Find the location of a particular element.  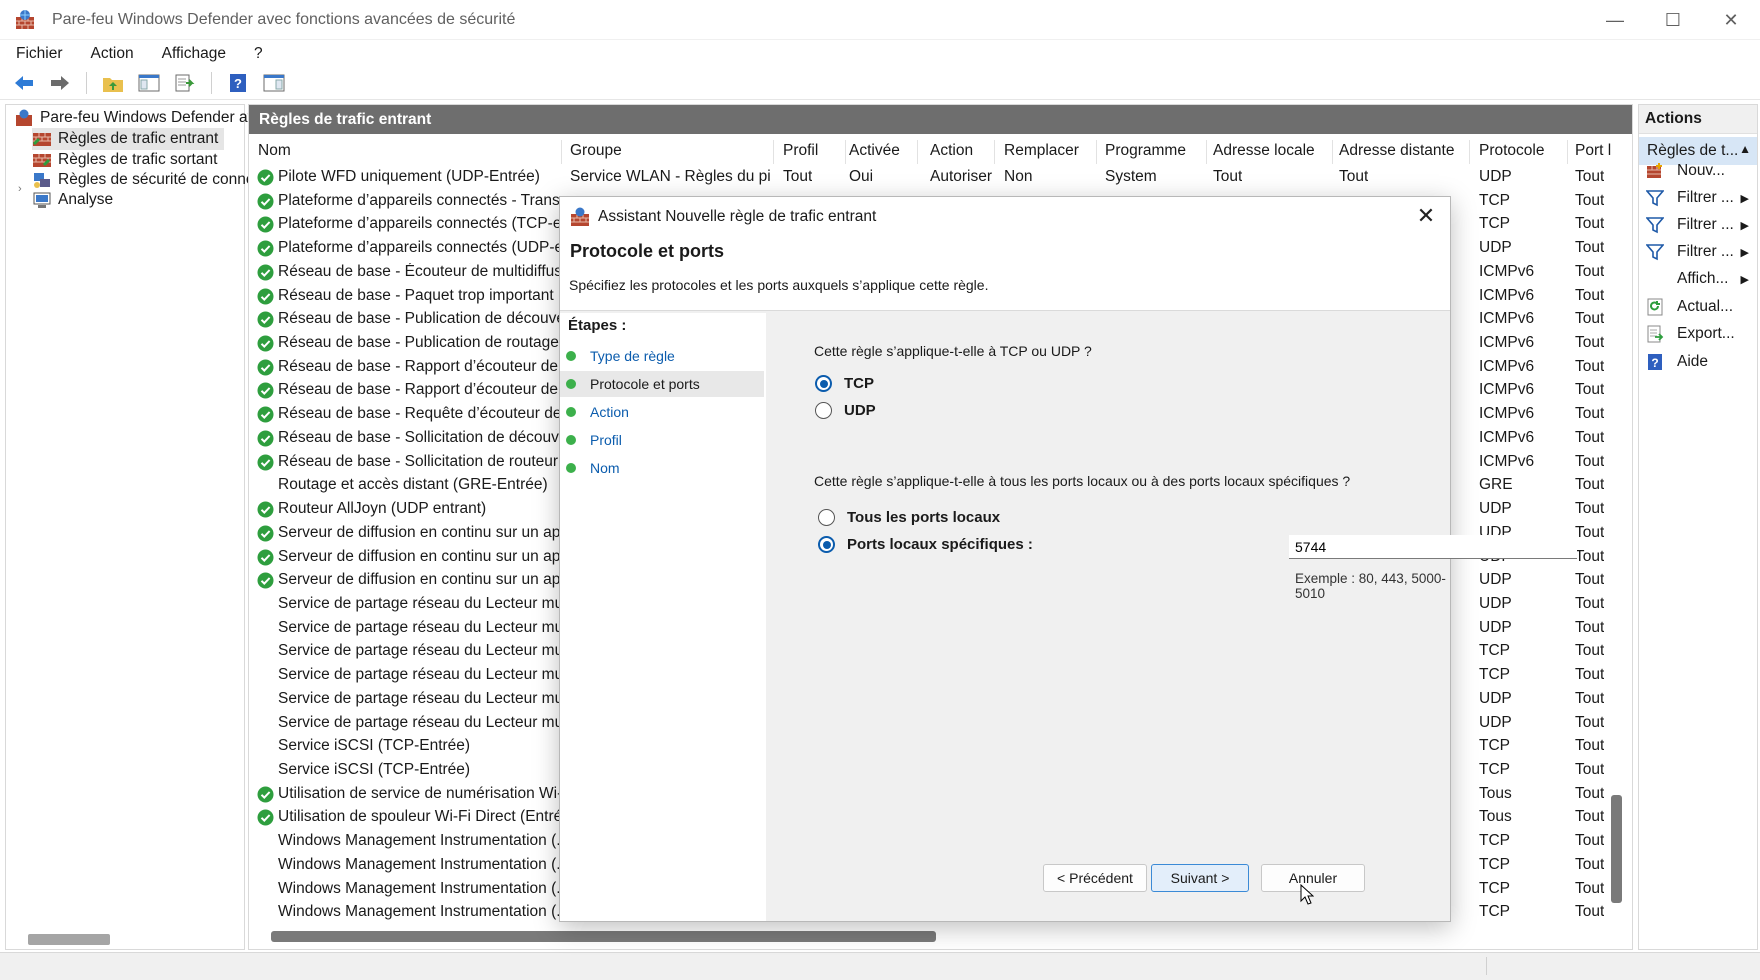

radio-tcp-label: TCP is located at coordinates (859, 383).